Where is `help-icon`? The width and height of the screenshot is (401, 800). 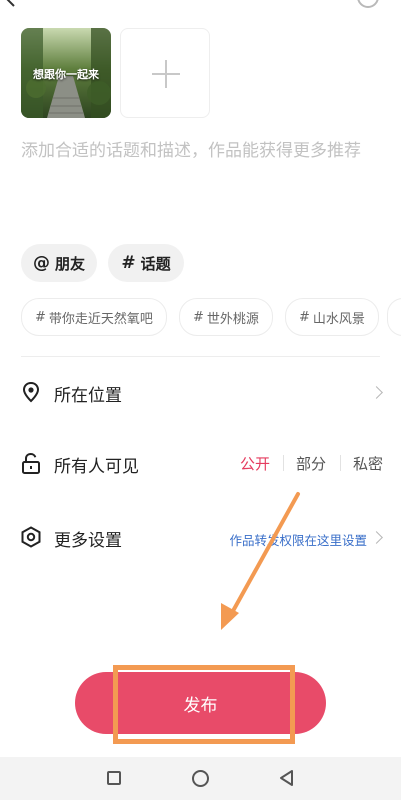
help-icon is located at coordinates (368, 4).